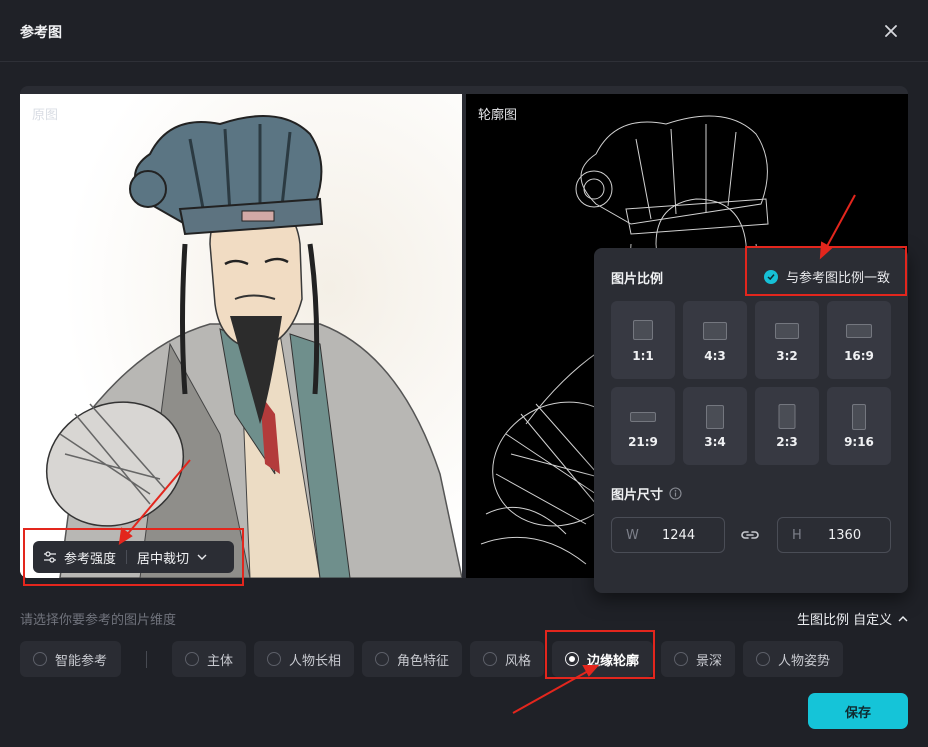  Describe the element at coordinates (715, 356) in the screenshot. I see `ratio-option-label: 4:3` at that location.